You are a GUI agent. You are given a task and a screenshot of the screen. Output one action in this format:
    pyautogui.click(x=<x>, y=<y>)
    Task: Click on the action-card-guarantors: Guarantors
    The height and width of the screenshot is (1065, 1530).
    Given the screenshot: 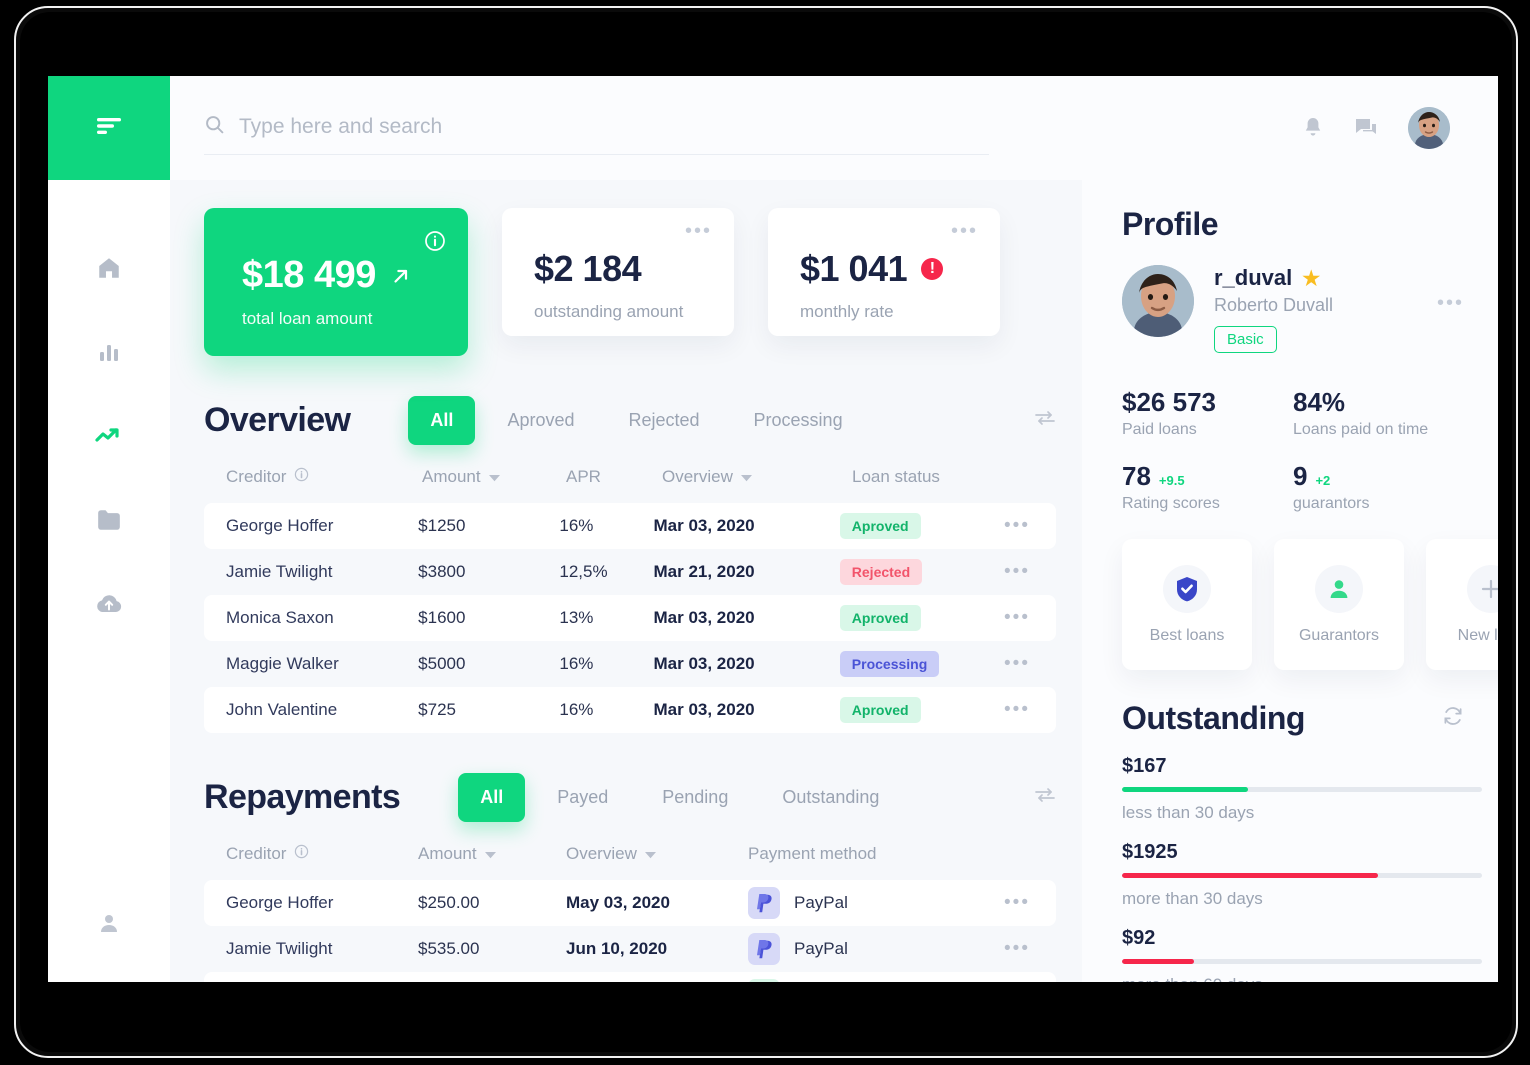 What is the action you would take?
    pyautogui.click(x=1339, y=604)
    